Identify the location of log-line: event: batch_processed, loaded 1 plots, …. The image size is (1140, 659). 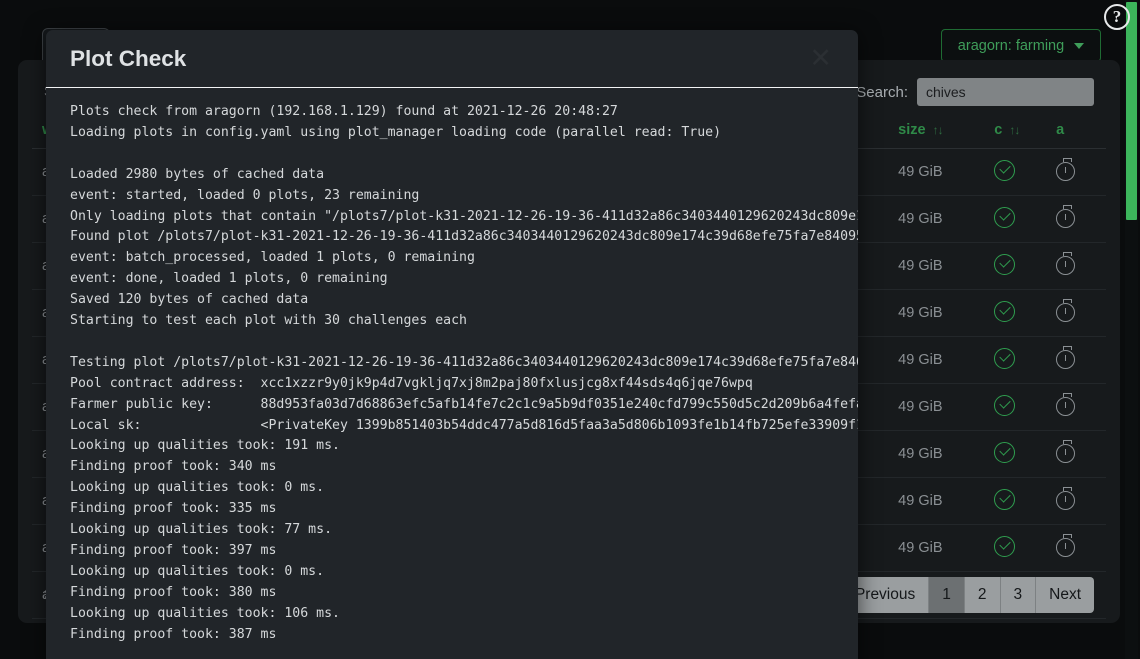
(272, 258).